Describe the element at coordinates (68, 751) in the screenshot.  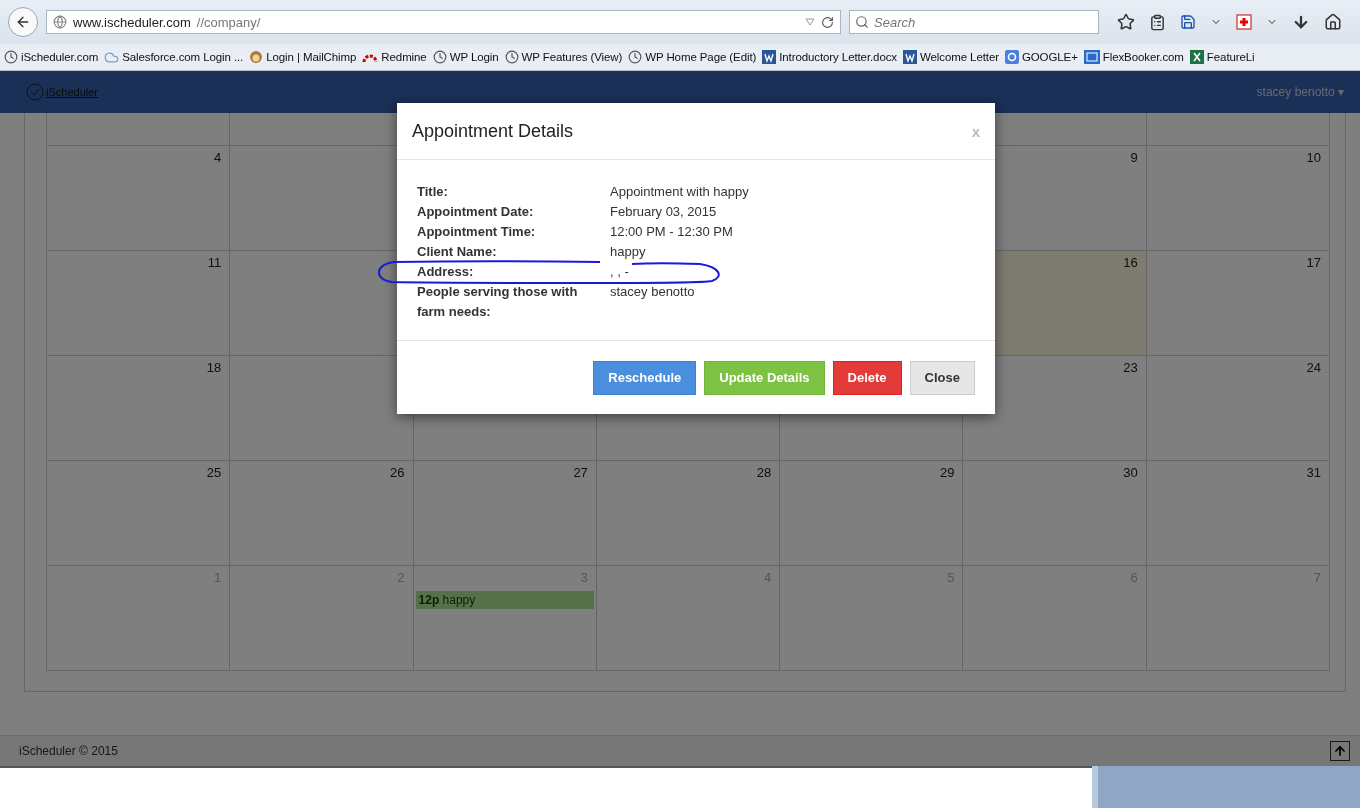
I see `copyright-text: iScheduler © 2015` at that location.